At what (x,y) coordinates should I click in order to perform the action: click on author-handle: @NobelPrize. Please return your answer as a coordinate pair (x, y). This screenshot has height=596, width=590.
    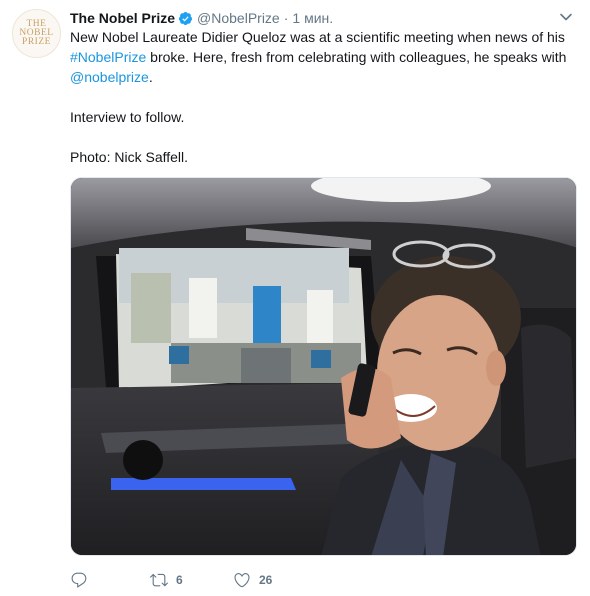
    Looking at the image, I should click on (238, 18).